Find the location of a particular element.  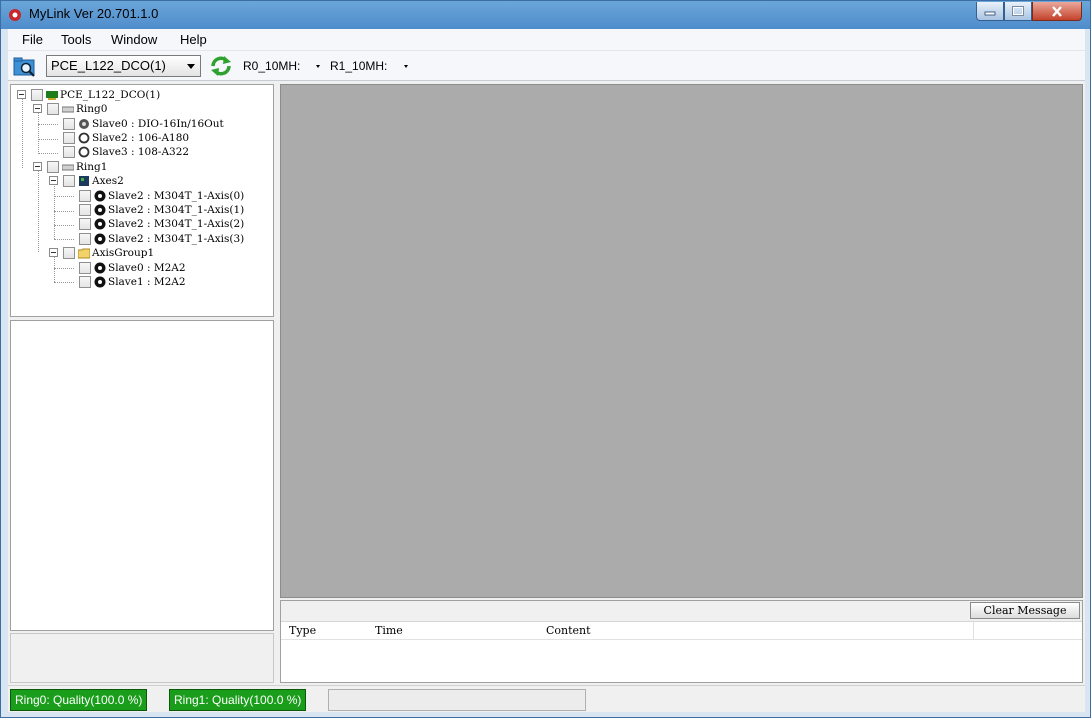

tree-node-label: Ring1 is located at coordinates (92, 167).